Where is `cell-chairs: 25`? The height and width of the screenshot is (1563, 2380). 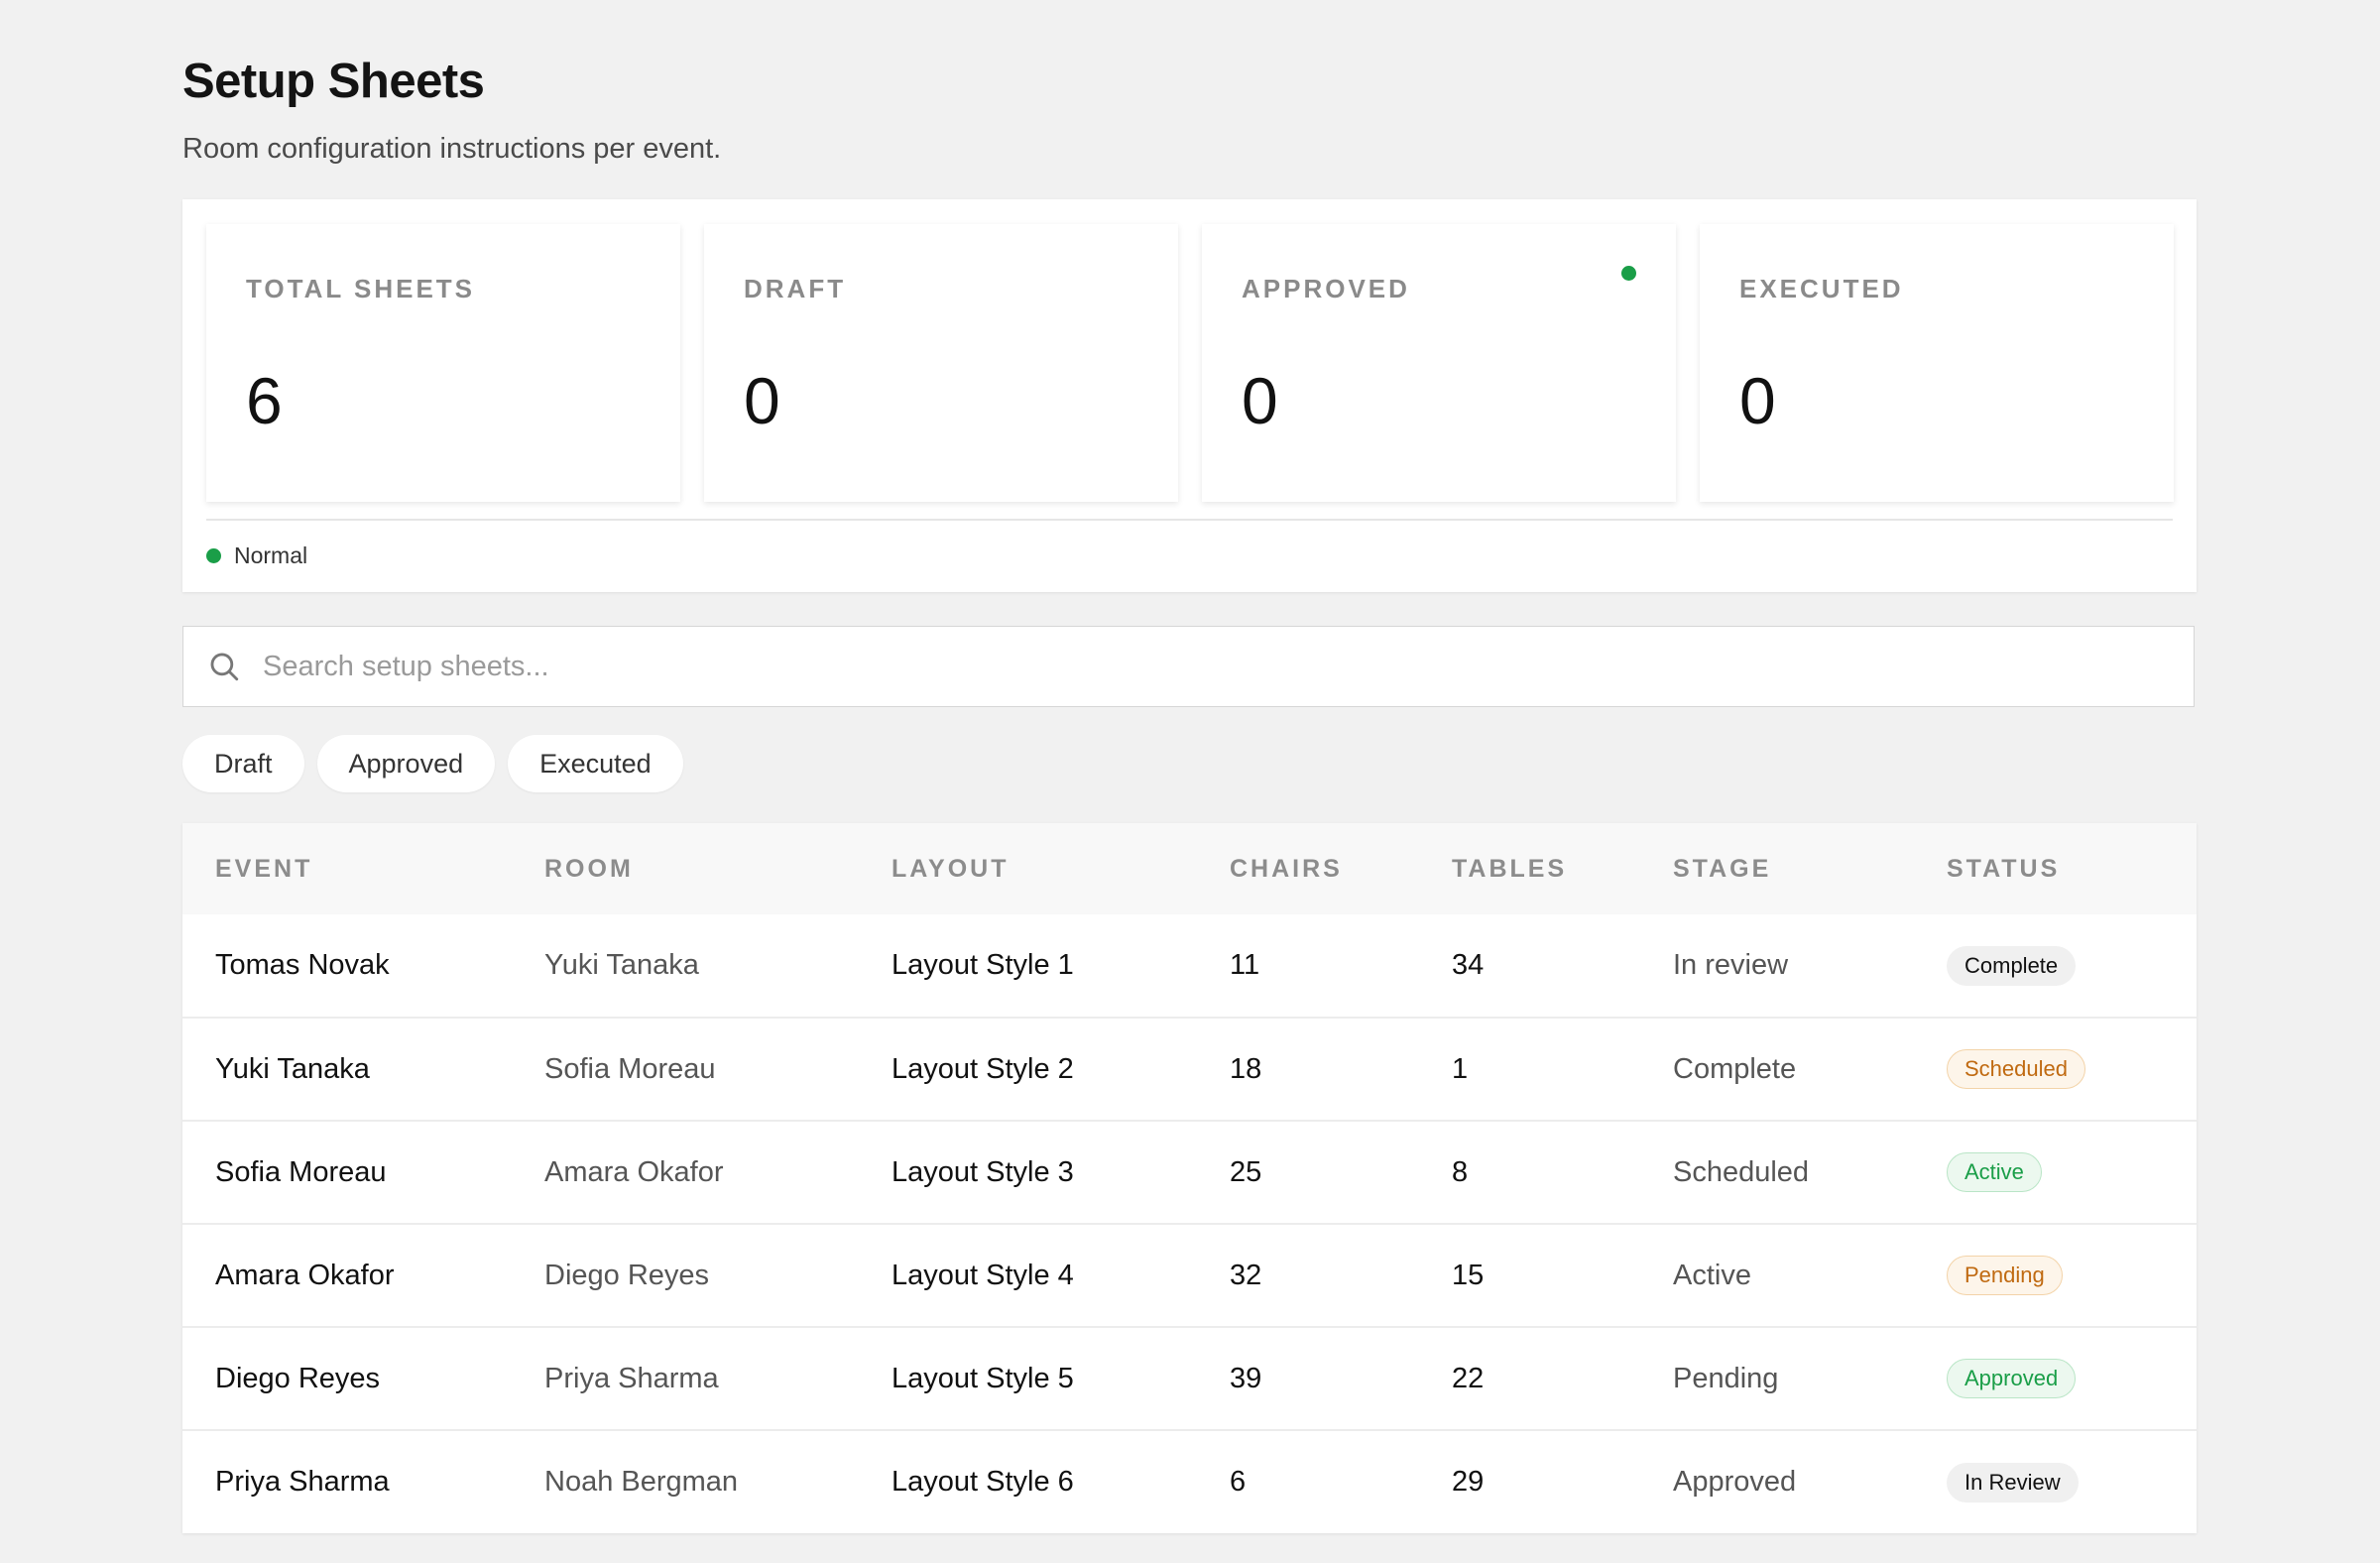 cell-chairs: 25 is located at coordinates (1246, 1171).